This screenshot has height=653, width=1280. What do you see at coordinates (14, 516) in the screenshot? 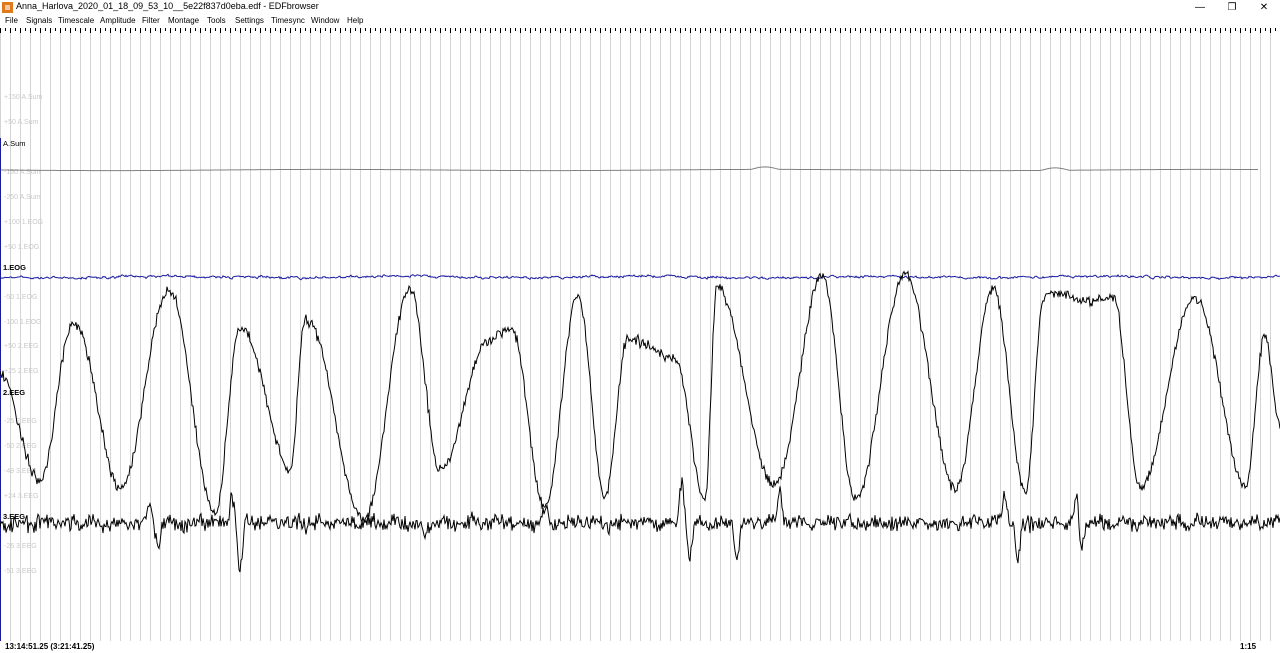
I see `channel-label-3-eeg: 3.EEG` at bounding box center [14, 516].